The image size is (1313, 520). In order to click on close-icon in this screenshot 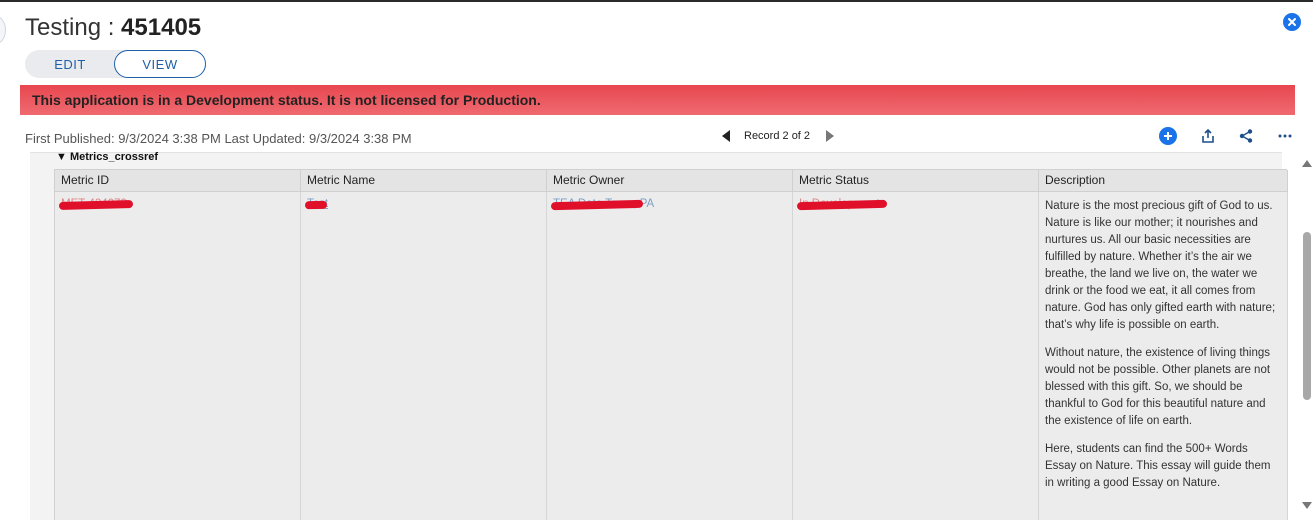, I will do `click(1292, 22)`.